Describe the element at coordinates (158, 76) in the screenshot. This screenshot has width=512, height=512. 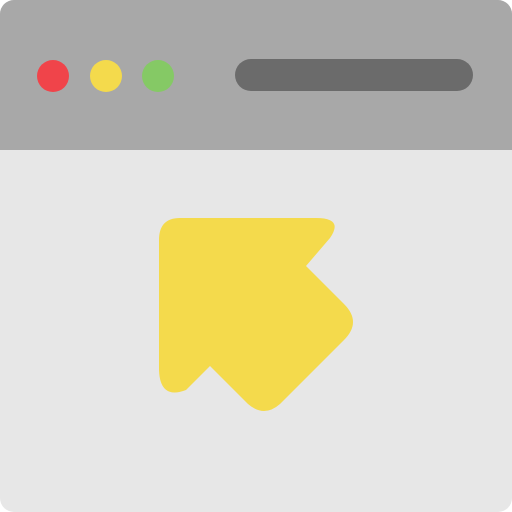
I see `maximize-dot` at that location.